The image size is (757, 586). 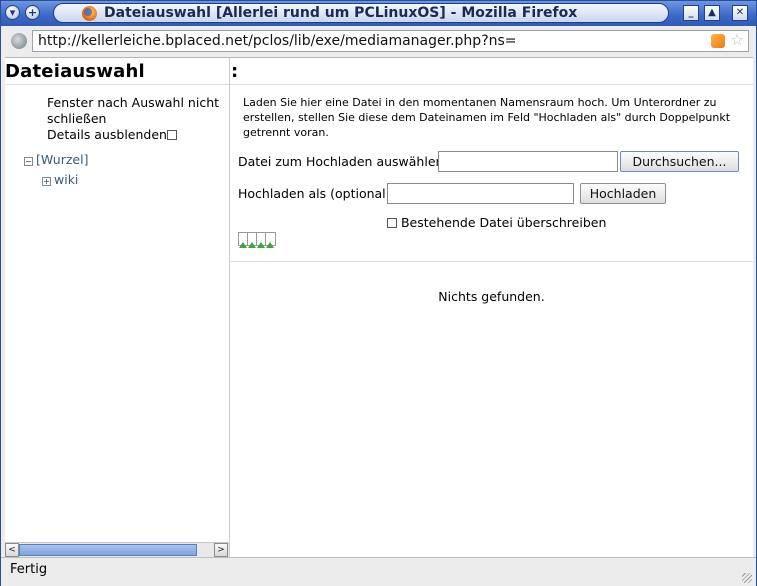 What do you see at coordinates (75, 71) in the screenshot?
I see `page-title: Dateiauswahl` at bounding box center [75, 71].